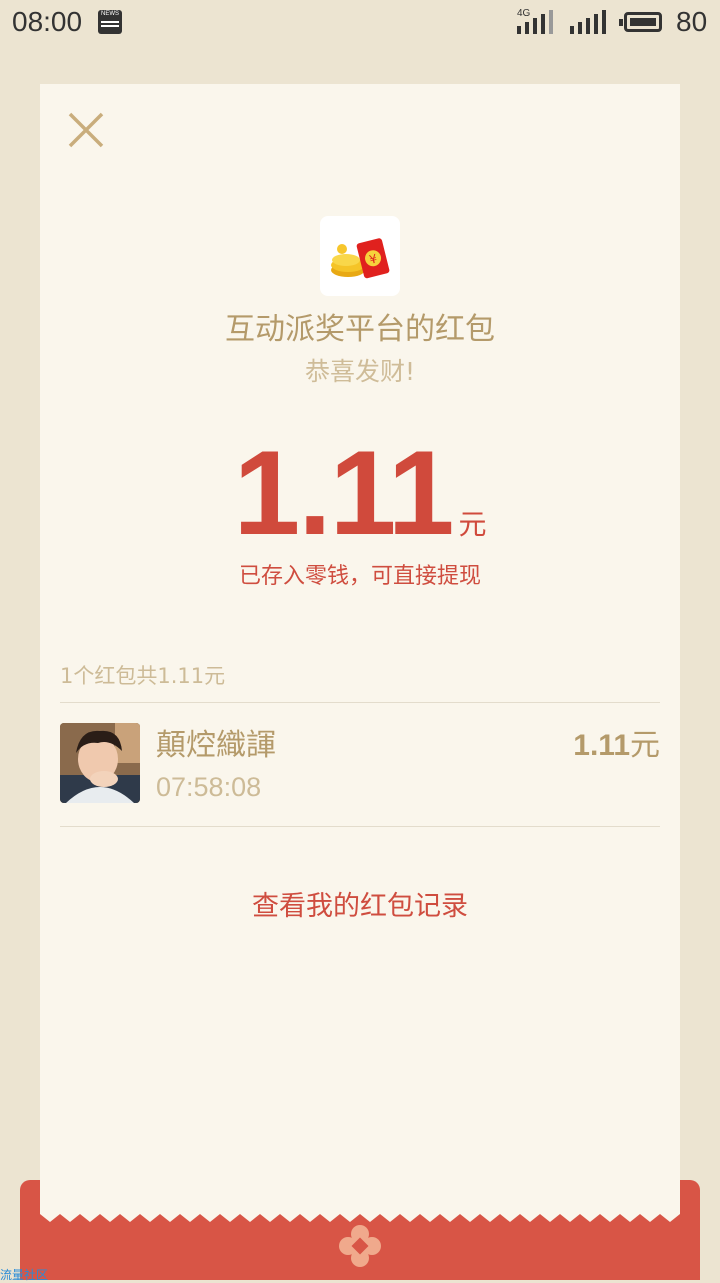  I want to click on watermark: 流量社区, so click(24, 1275).